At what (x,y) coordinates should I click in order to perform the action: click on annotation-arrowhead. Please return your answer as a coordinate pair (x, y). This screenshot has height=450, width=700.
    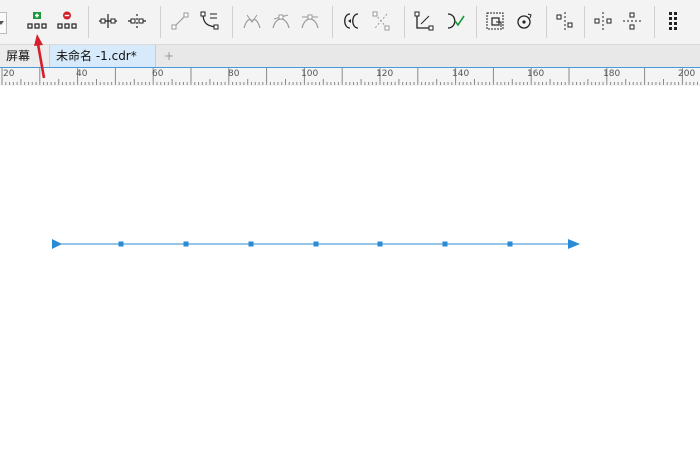
    Looking at the image, I should click on (38, 40).